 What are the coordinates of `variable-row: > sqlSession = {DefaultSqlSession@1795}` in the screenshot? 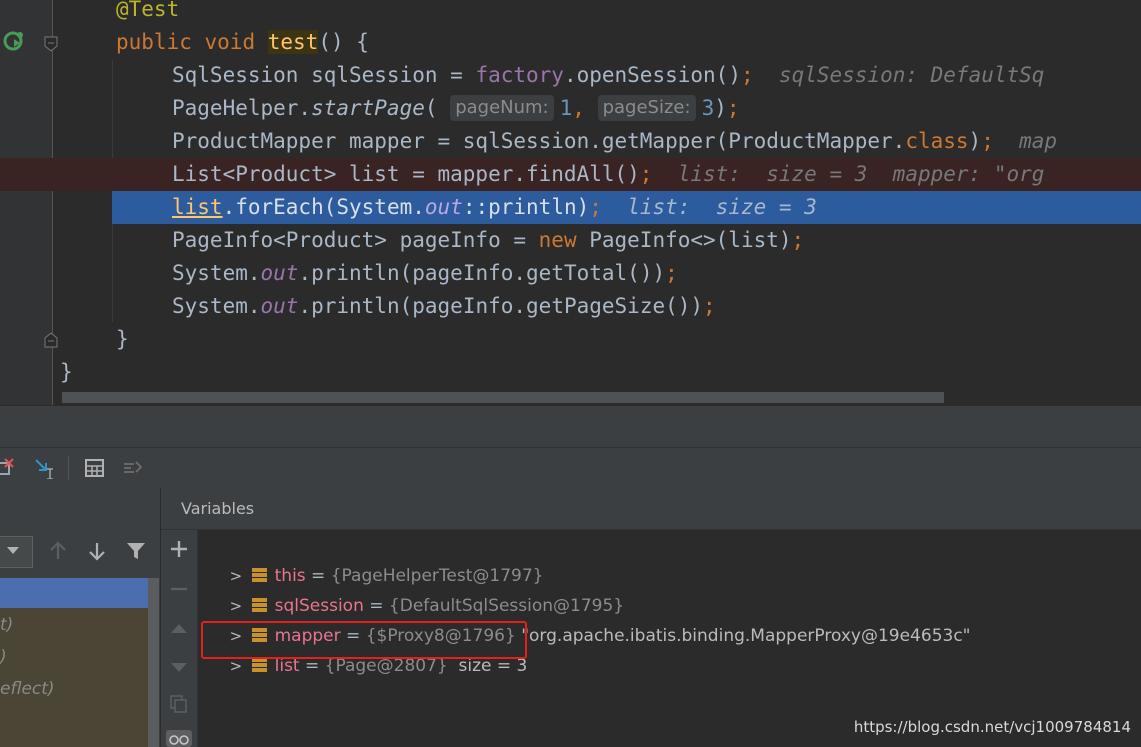 It's located at (411, 588).